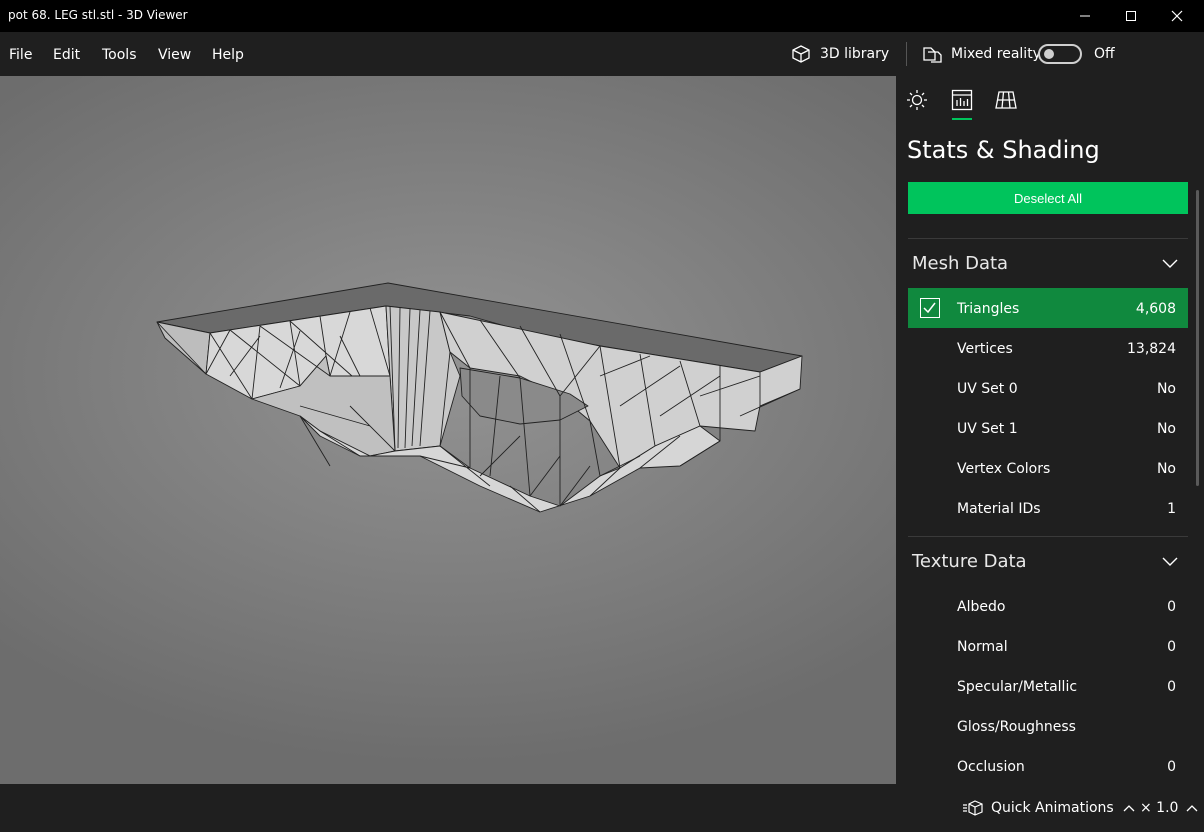  I want to click on texture-row-specular-metallic: Specular/Metallic 0, so click(1048, 686).